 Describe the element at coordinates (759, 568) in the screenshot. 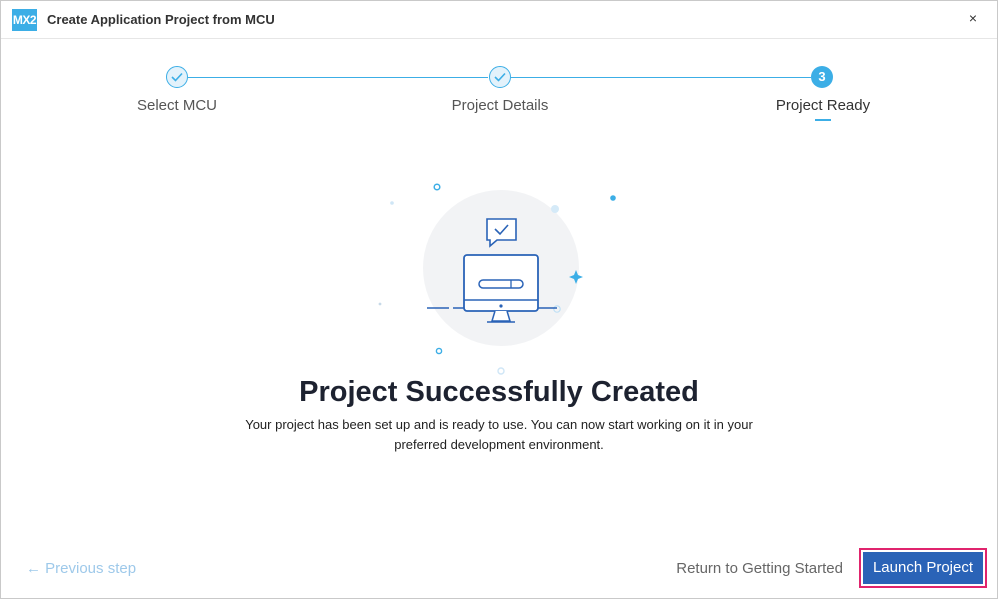

I see `return-to-getting-started-button: Return to Getting Started` at that location.